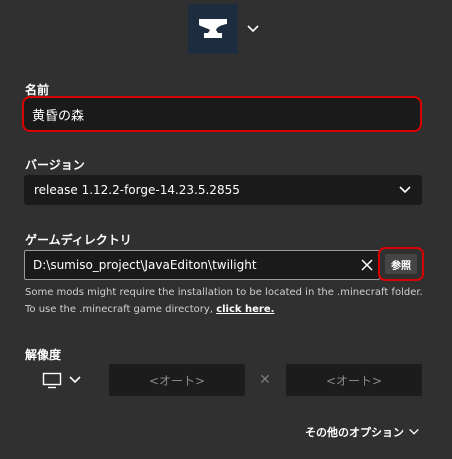 Image resolution: width=452 pixels, height=459 pixels. I want to click on clear-icon, so click(367, 265).